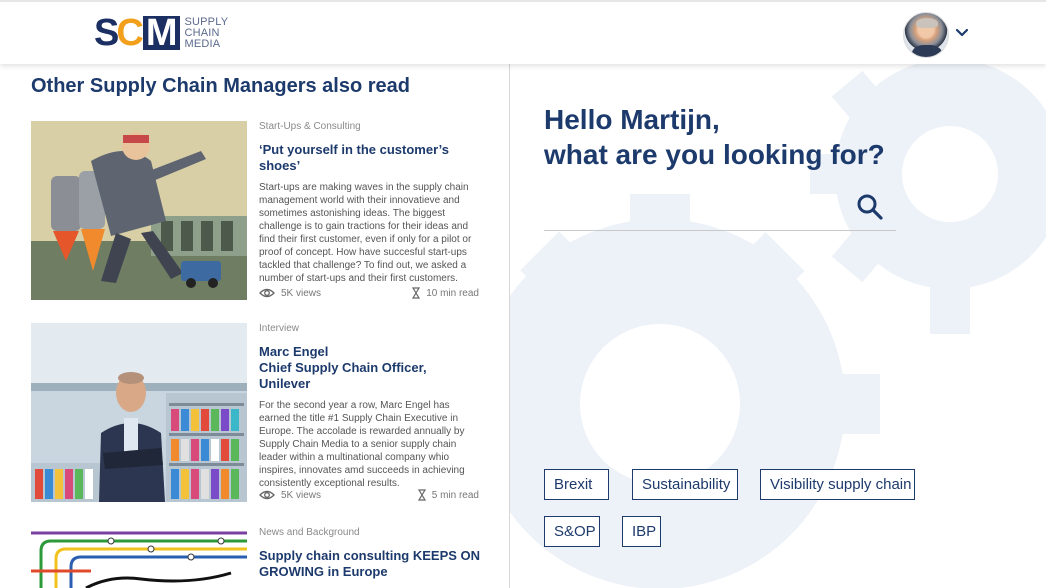  What do you see at coordinates (369, 293) in the screenshot?
I see `article-meta: 5K views 10 min read` at bounding box center [369, 293].